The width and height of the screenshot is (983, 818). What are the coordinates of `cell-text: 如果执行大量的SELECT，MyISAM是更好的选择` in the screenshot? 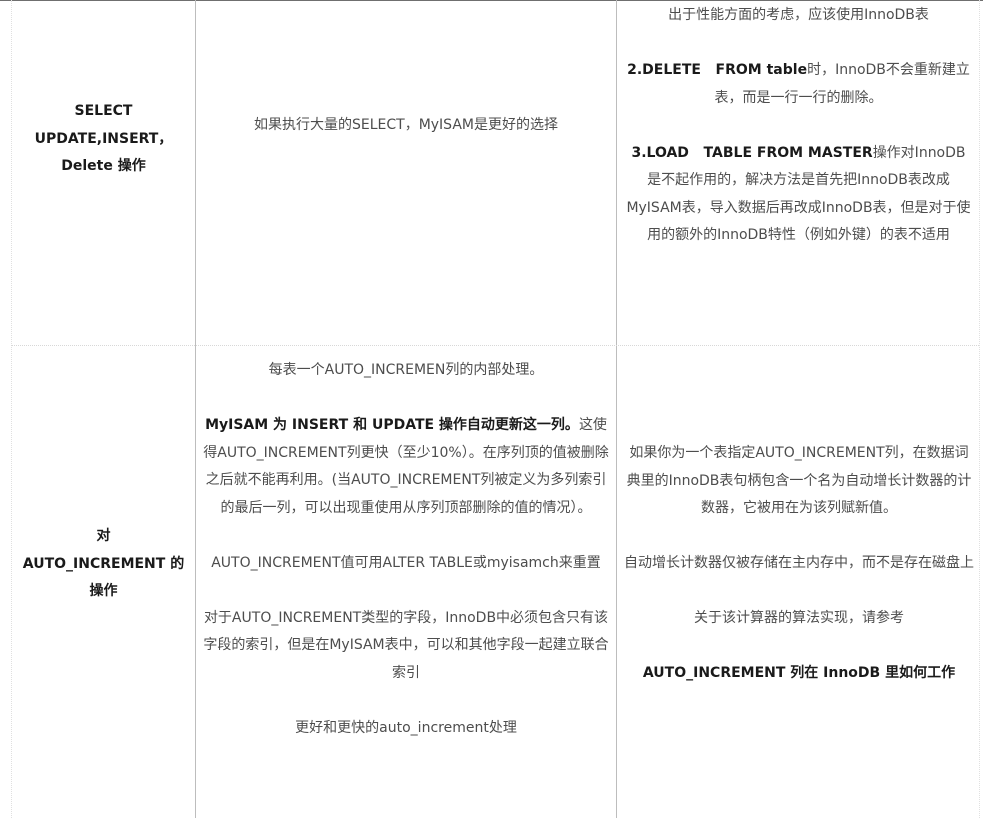 It's located at (405, 125).